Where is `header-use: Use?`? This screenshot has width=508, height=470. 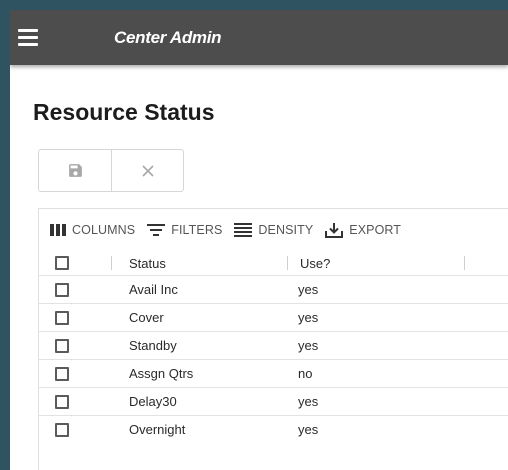 header-use: Use? is located at coordinates (376, 263).